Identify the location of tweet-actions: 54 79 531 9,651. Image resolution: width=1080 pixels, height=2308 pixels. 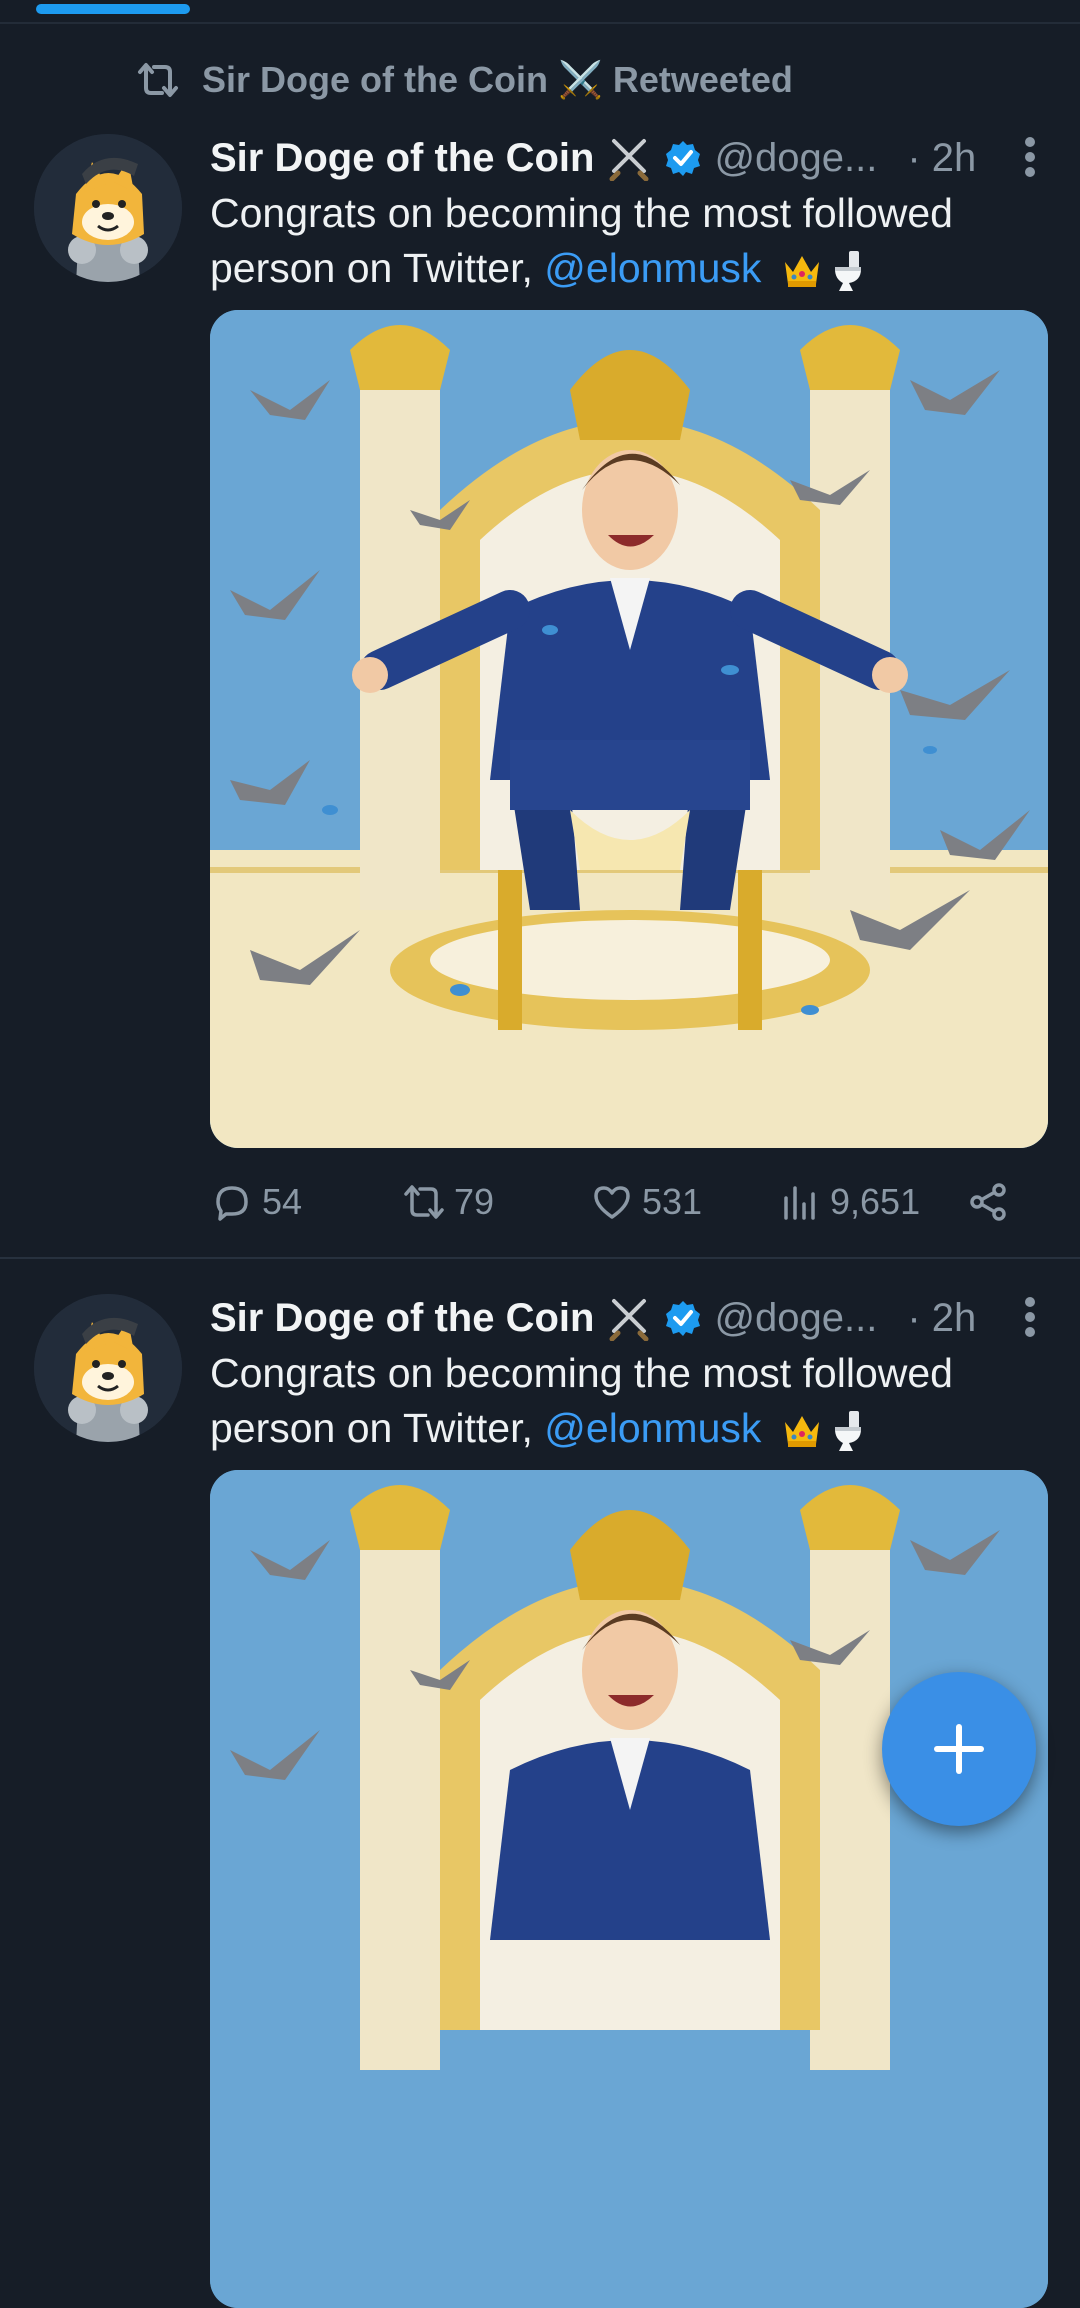
(620, 1202).